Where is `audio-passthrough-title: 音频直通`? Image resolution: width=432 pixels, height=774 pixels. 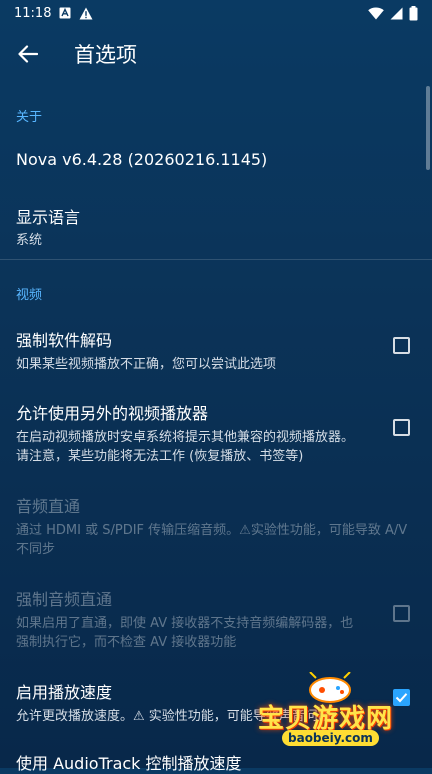
audio-passthrough-title: 音频直通 is located at coordinates (48, 506).